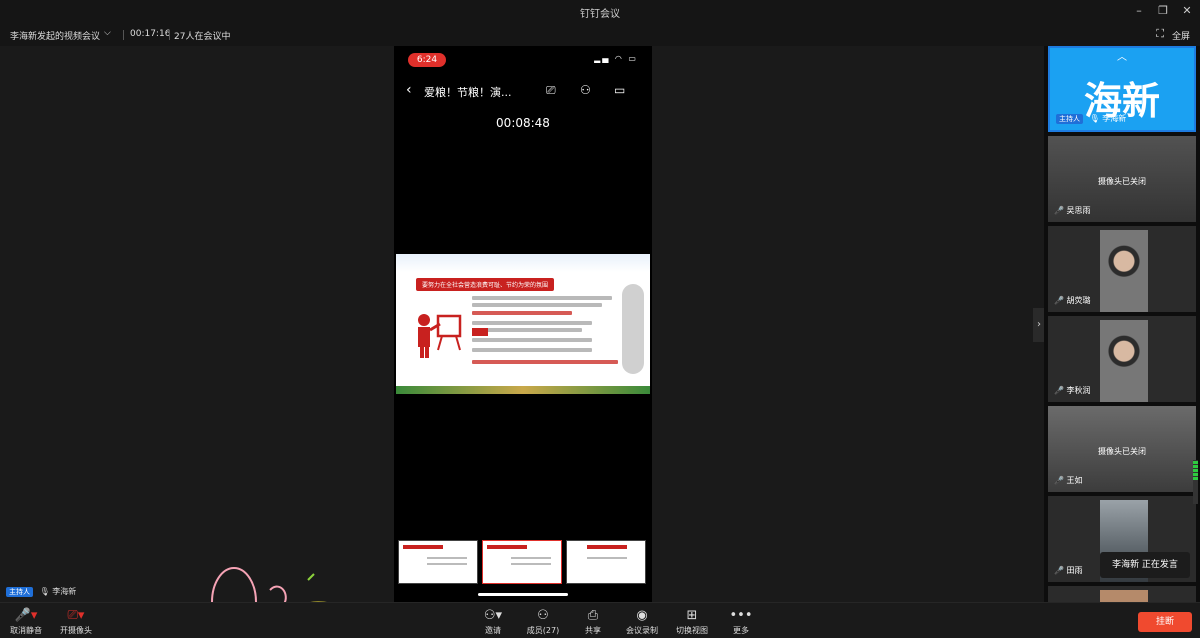 The image size is (1200, 638). What do you see at coordinates (692, 615) in the screenshot?
I see `grid-view-icon: ⊞` at bounding box center [692, 615].